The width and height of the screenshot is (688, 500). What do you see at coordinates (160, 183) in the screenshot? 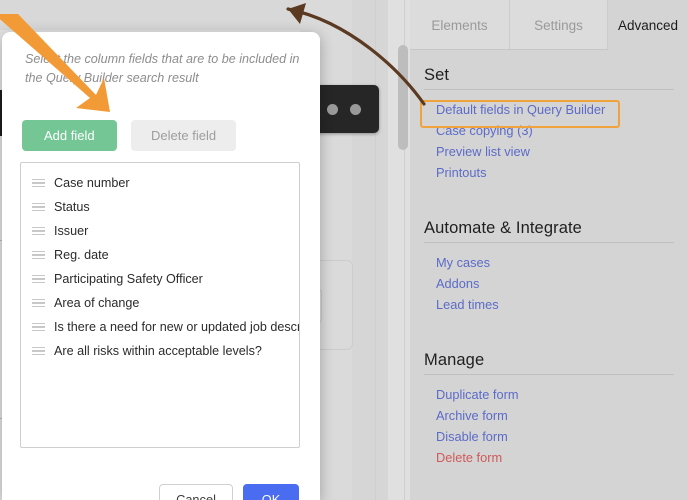
I see `list-item: Case number` at bounding box center [160, 183].